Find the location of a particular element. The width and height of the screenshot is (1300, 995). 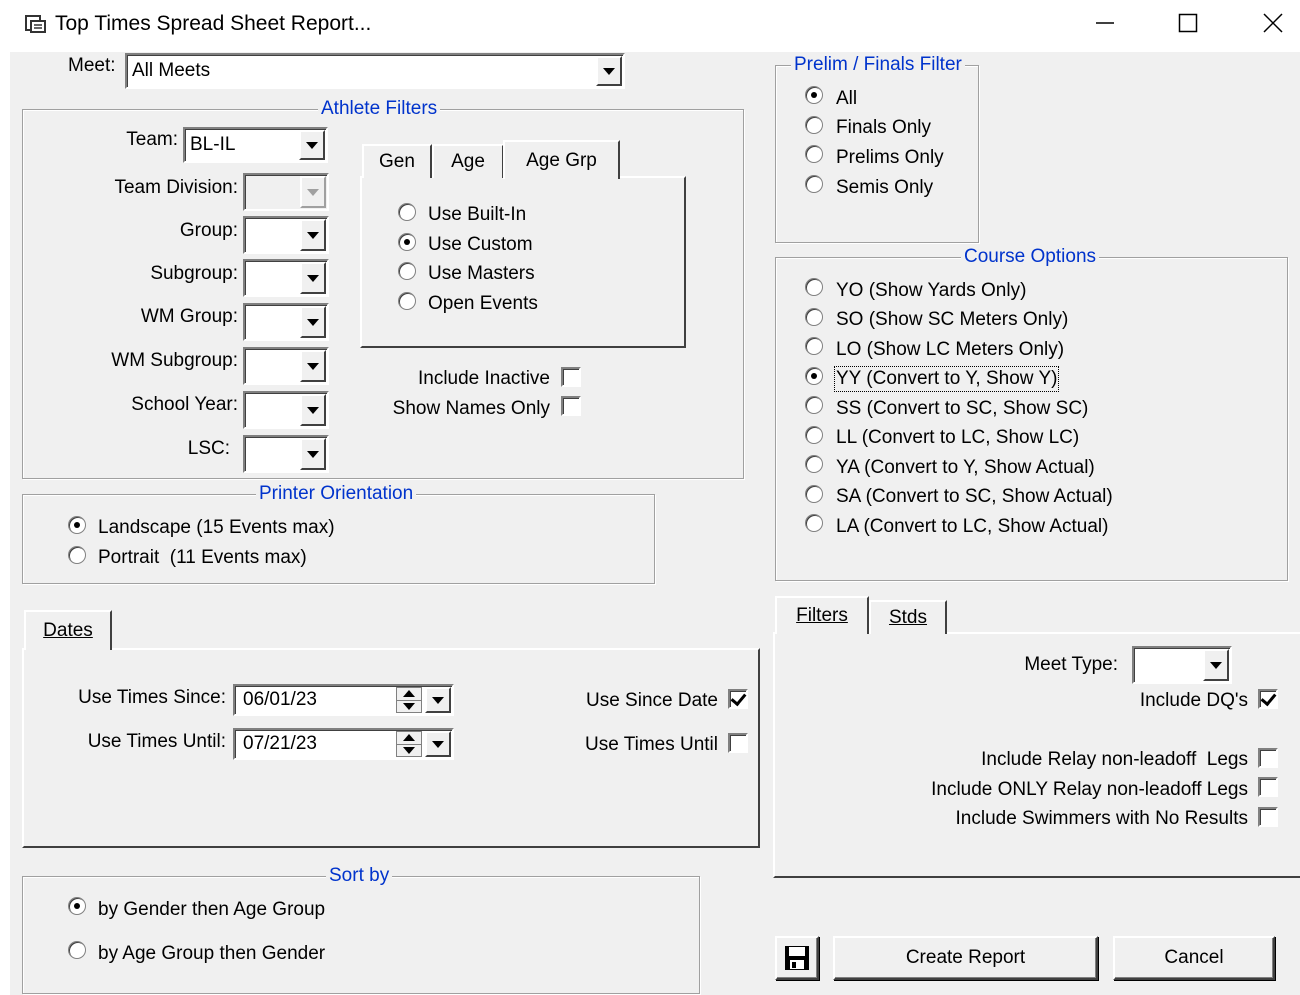

age-option-built-in-radio is located at coordinates (407, 212).